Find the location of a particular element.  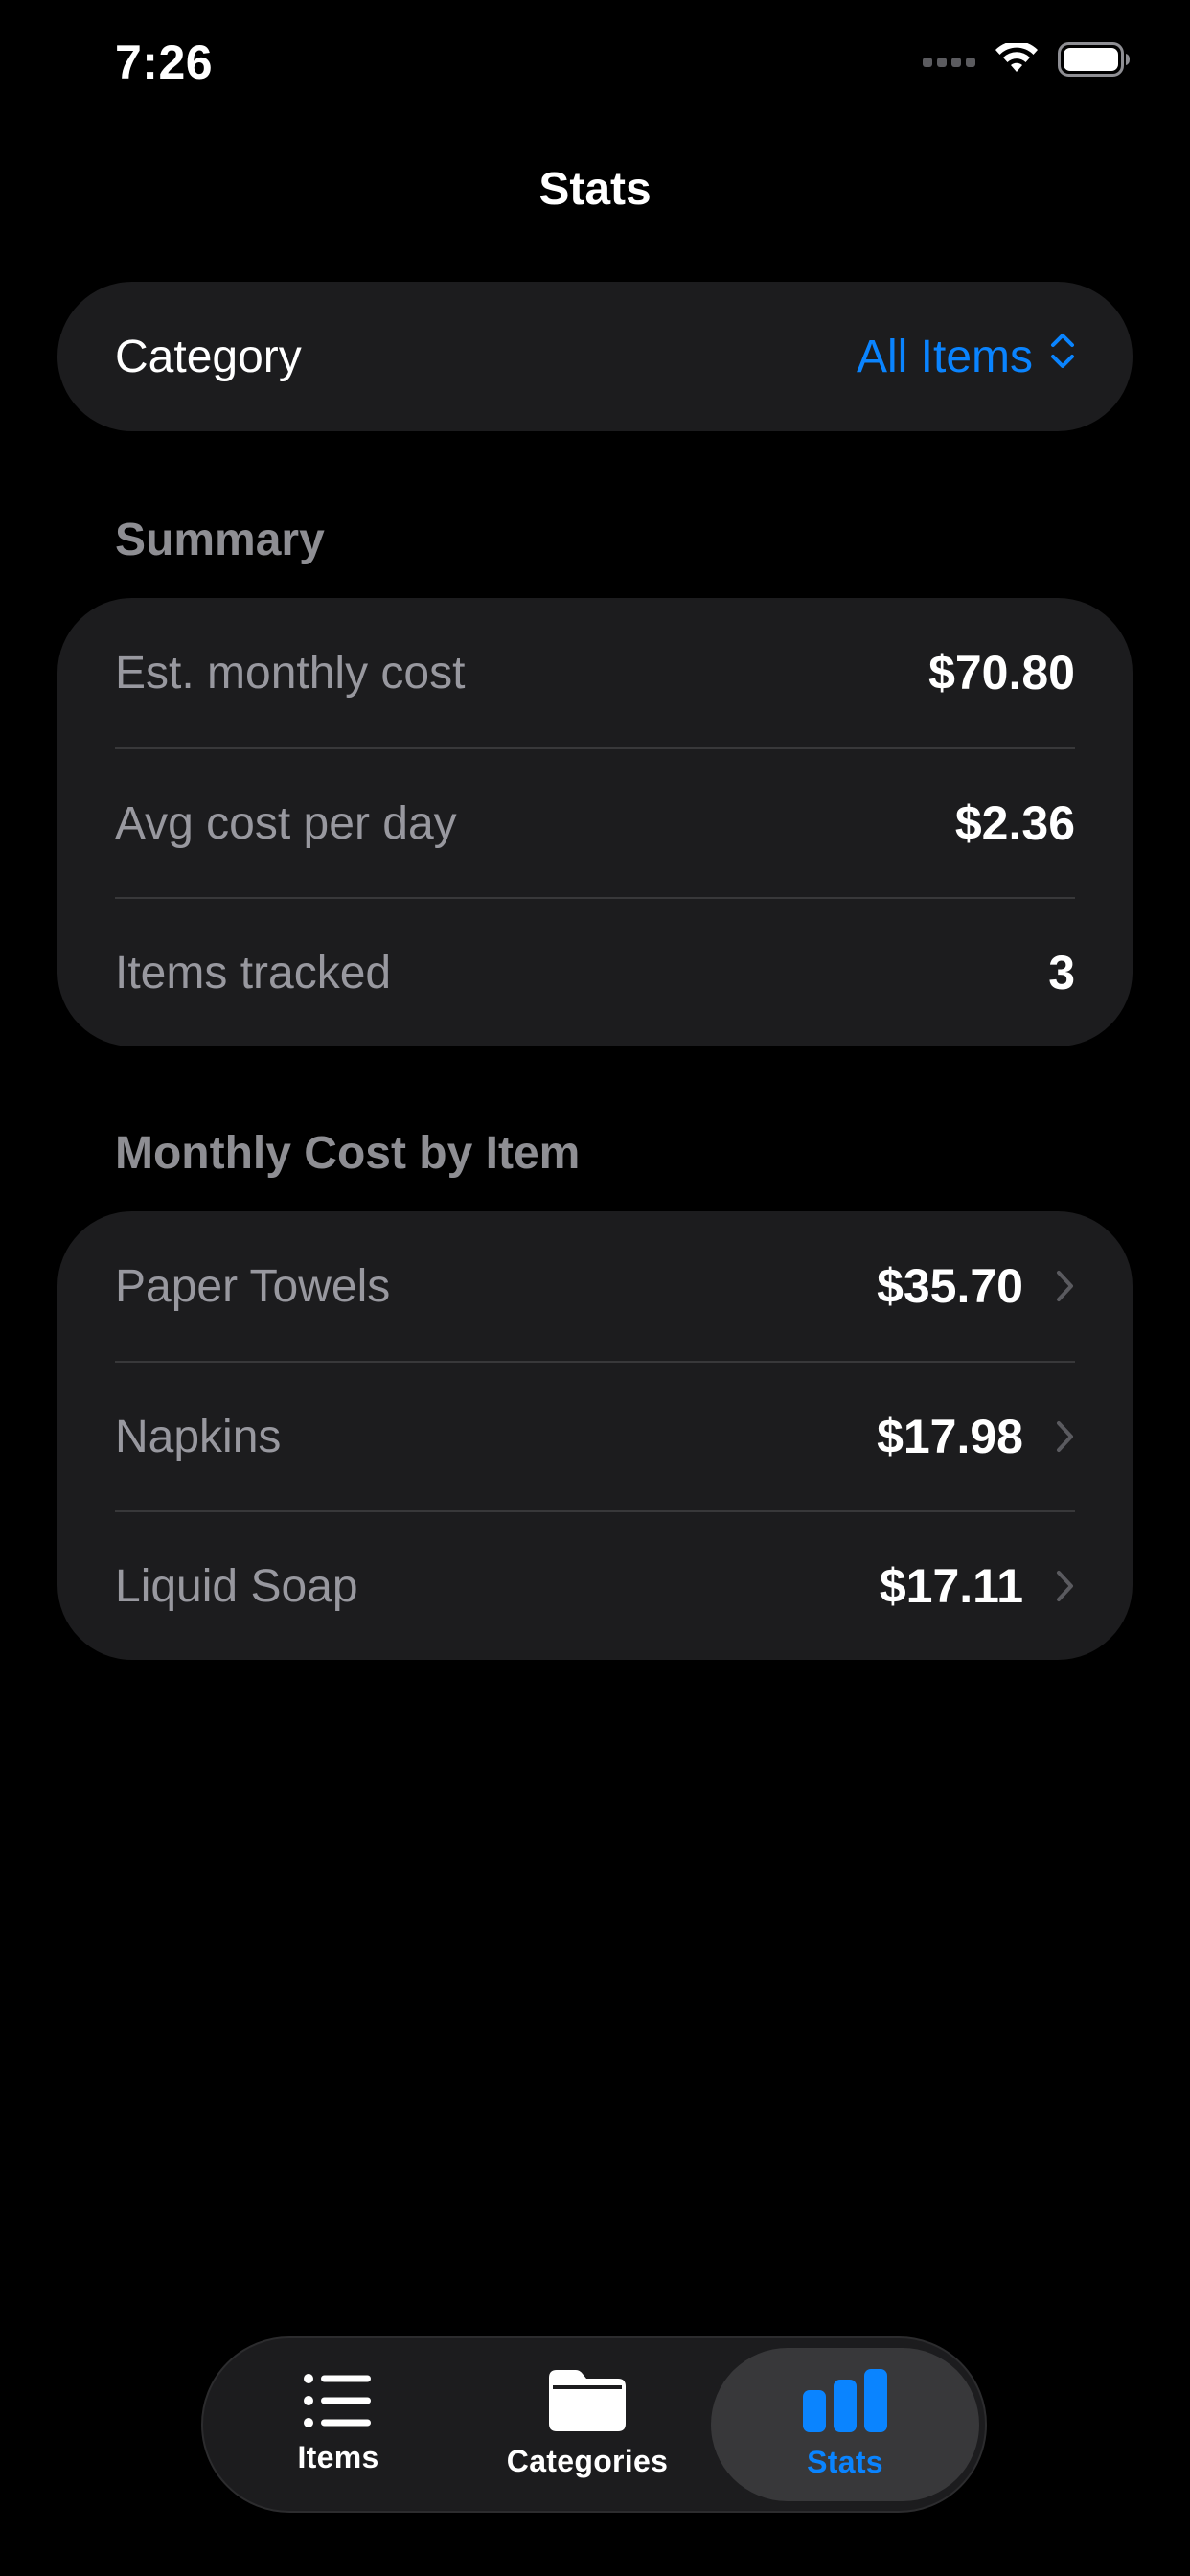

item-row-napkins: Napkins $17.98 is located at coordinates (595, 1435).